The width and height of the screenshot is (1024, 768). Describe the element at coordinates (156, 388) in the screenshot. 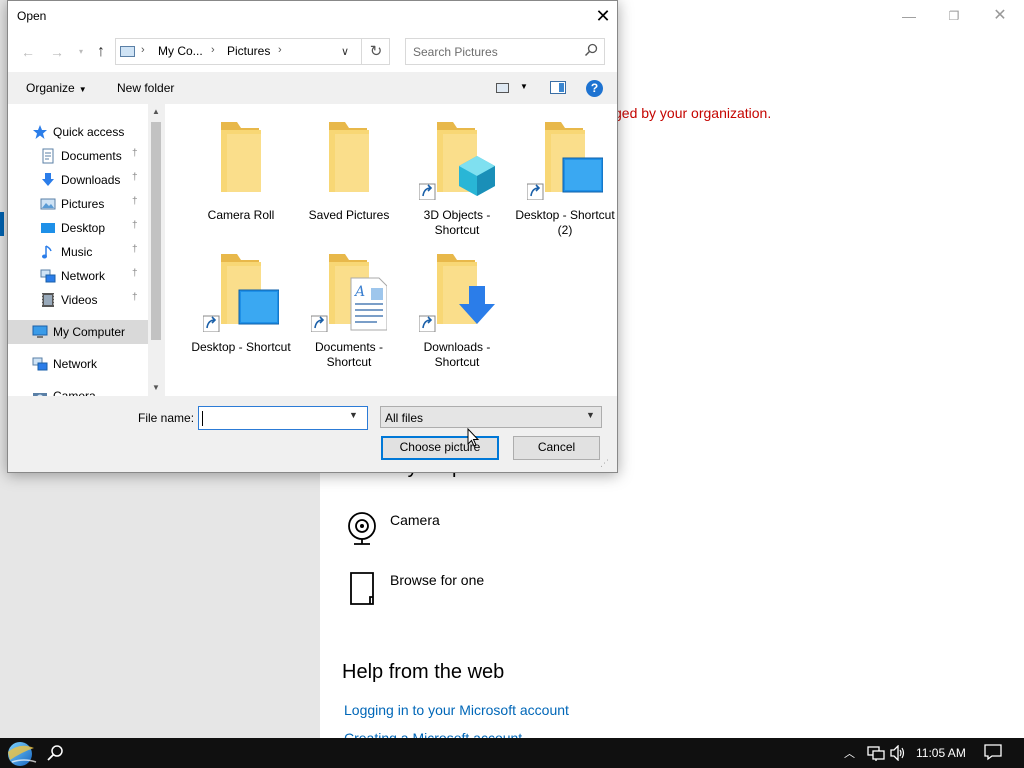

I see `scroll-down-button: ▼` at that location.